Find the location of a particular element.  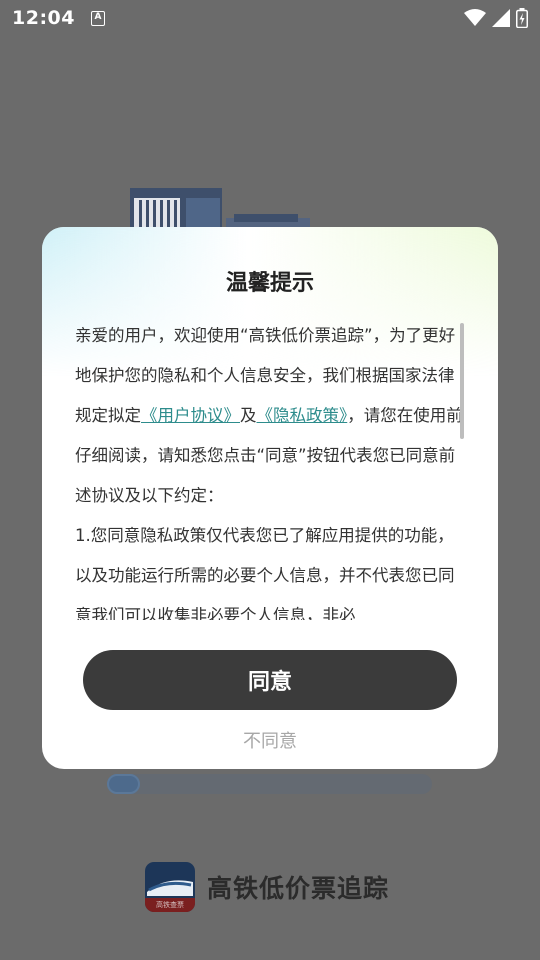

status-icons is located at coordinates (496, 18).